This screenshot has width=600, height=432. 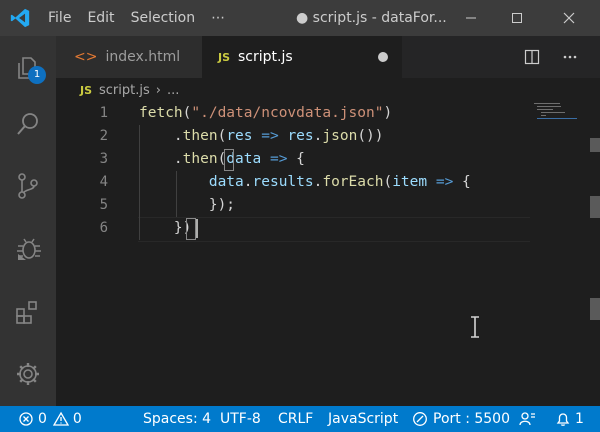 I want to click on maximize-button, so click(x=517, y=18).